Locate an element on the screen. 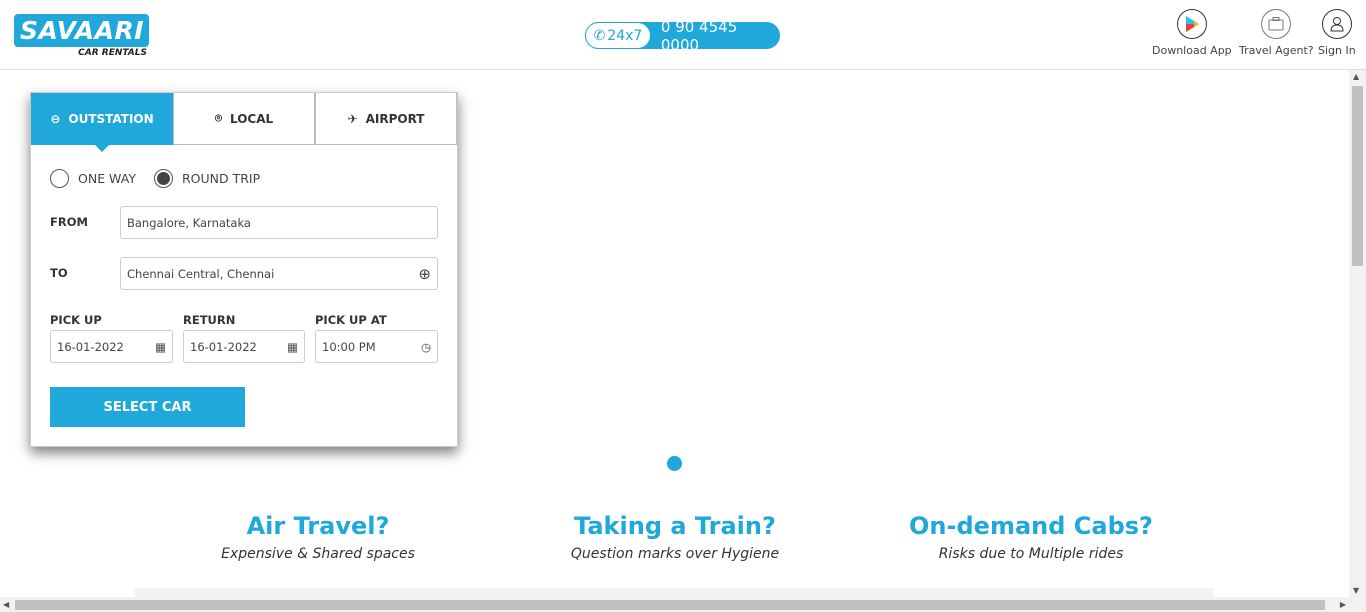  select-car-button: SELECT CAR is located at coordinates (147, 407).